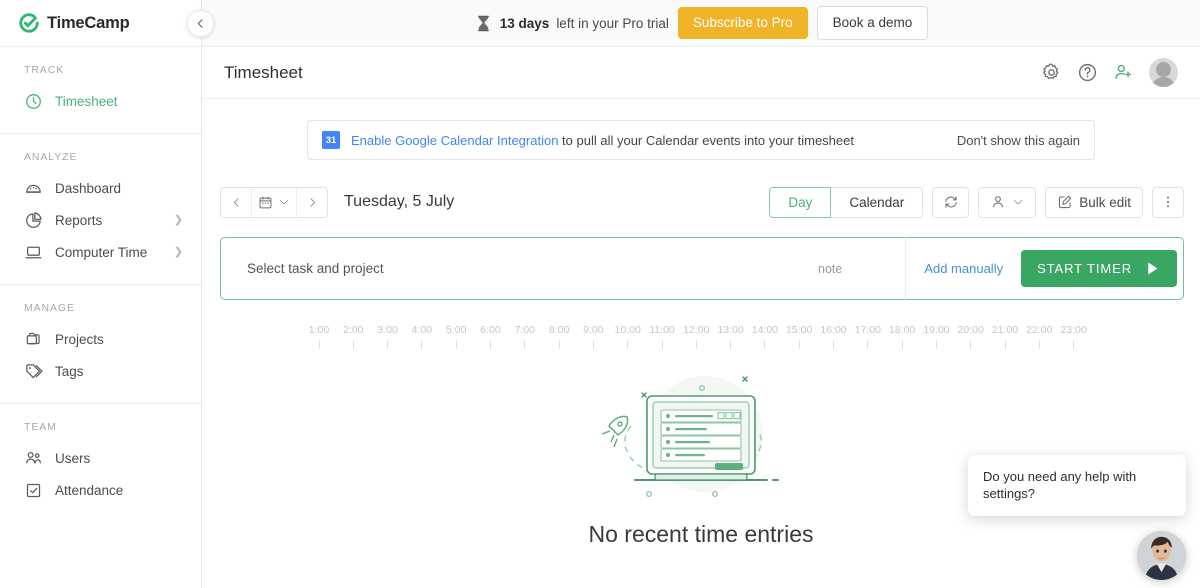  Describe the element at coordinates (830, 269) in the screenshot. I see `note-input: note` at that location.